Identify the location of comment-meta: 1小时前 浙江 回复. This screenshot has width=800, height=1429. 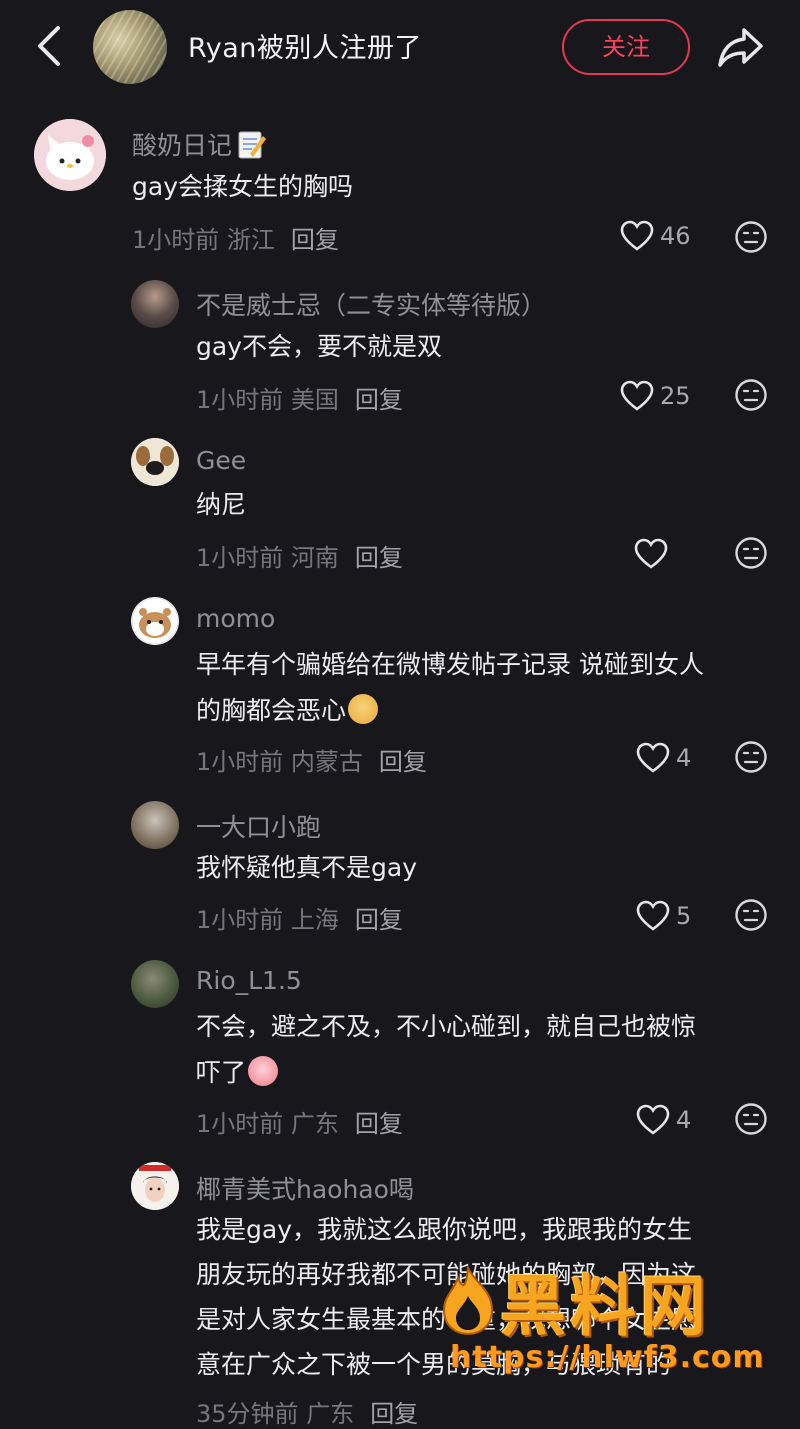
(235, 240).